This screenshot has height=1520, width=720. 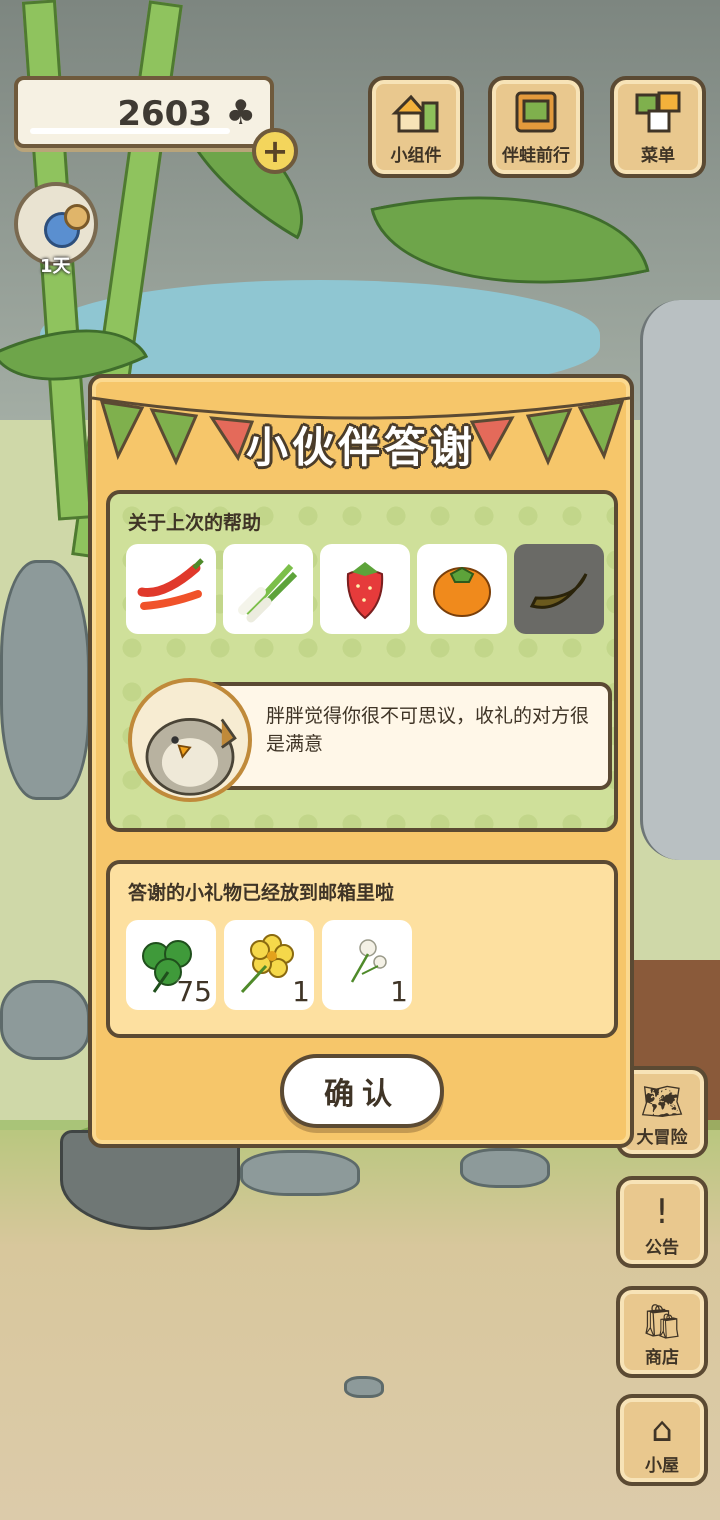 I want to click on menu-button: 菜单, so click(x=658, y=127).